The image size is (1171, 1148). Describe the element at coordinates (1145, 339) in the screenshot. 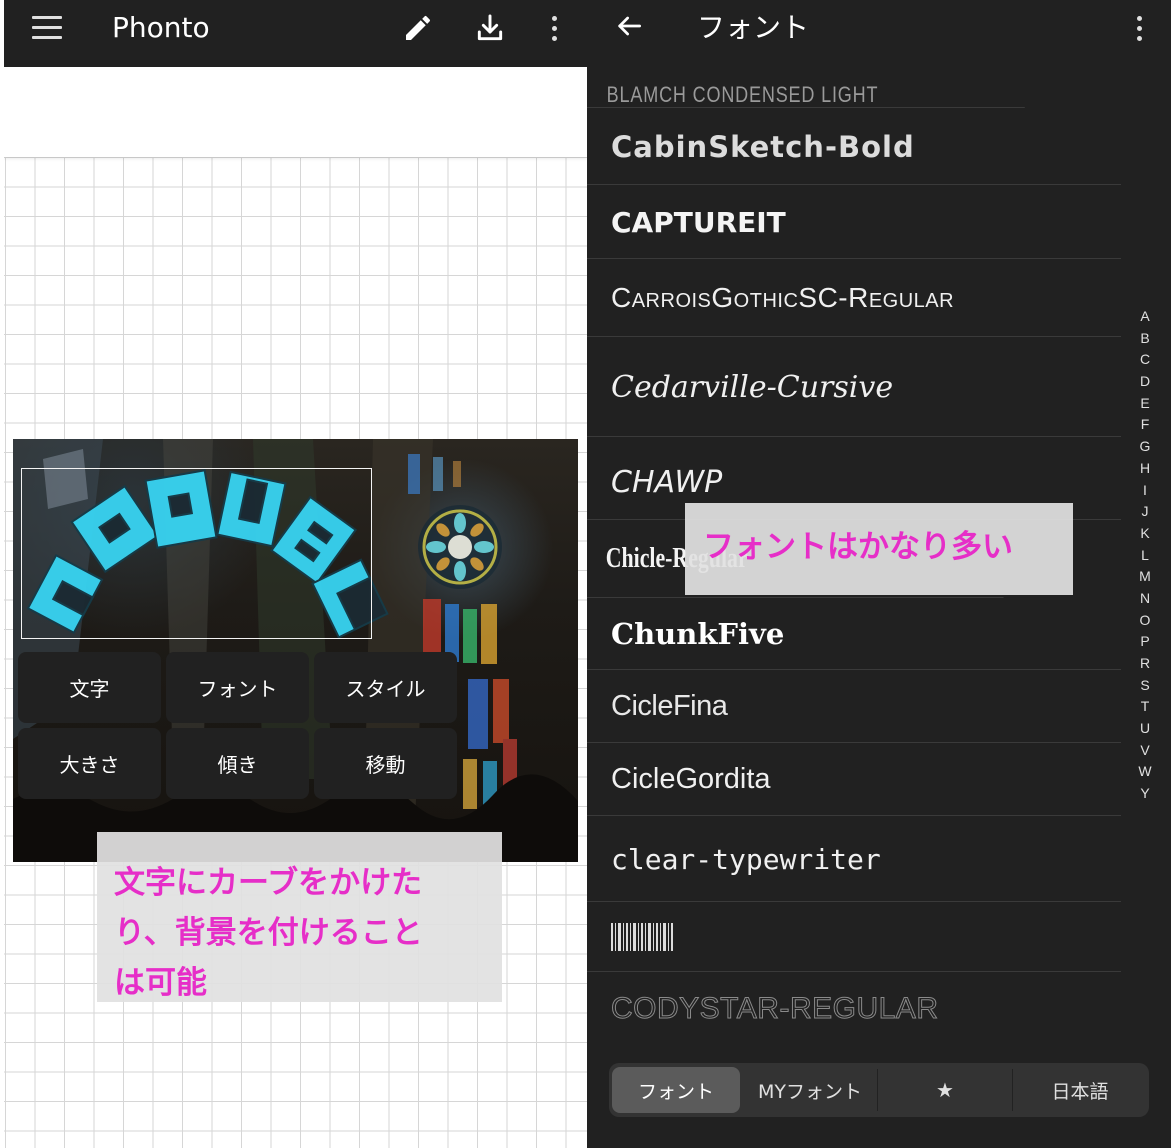

I see `index-letter: B` at that location.